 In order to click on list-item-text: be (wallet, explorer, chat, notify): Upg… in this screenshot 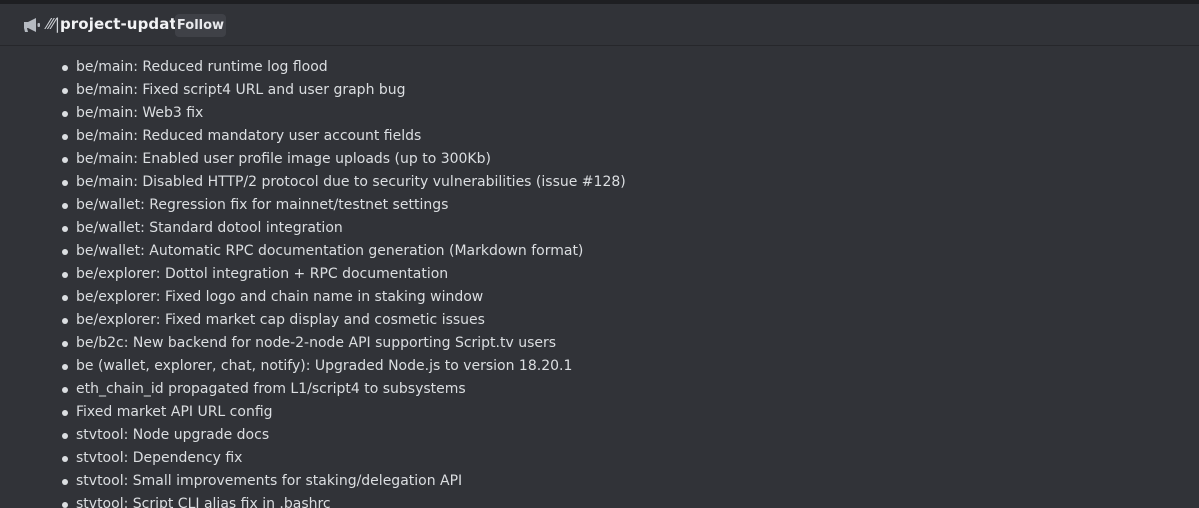, I will do `click(324, 366)`.